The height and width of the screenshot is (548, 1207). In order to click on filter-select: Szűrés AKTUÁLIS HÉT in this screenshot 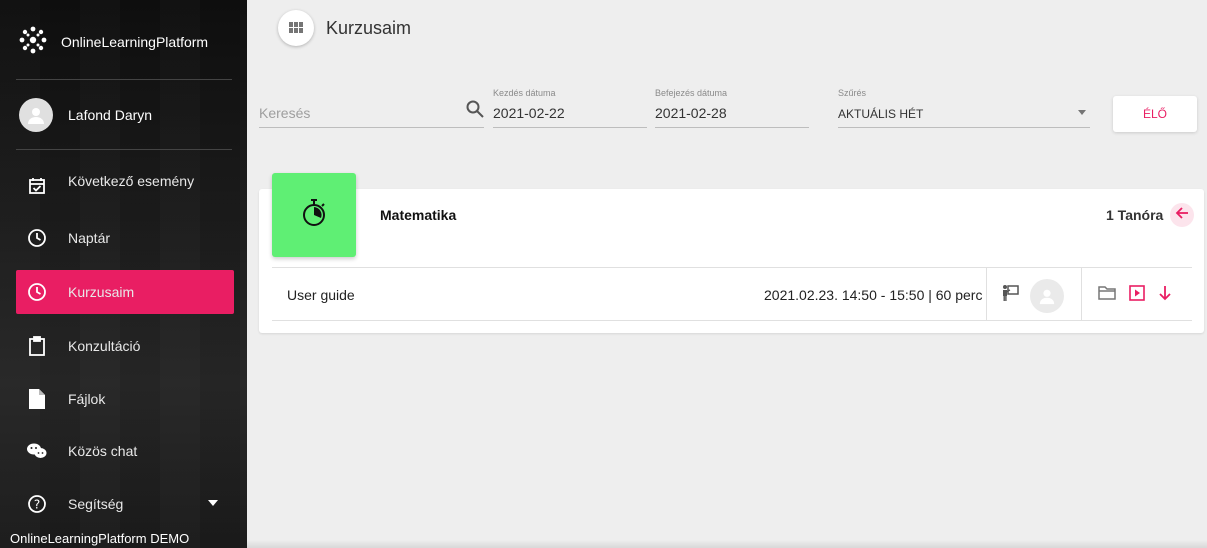, I will do `click(964, 108)`.